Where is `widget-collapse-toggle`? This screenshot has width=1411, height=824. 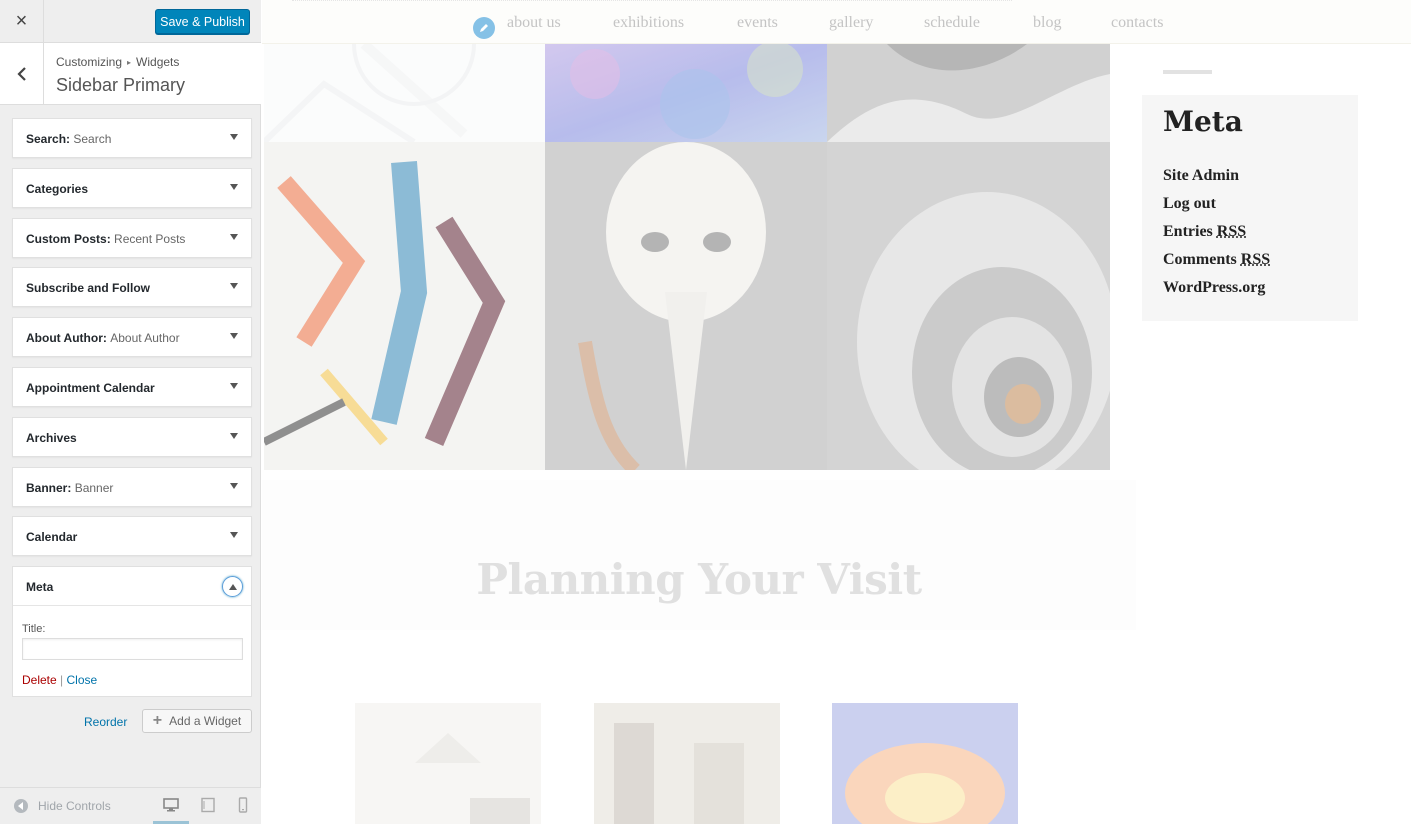
widget-collapse-toggle is located at coordinates (232, 586).